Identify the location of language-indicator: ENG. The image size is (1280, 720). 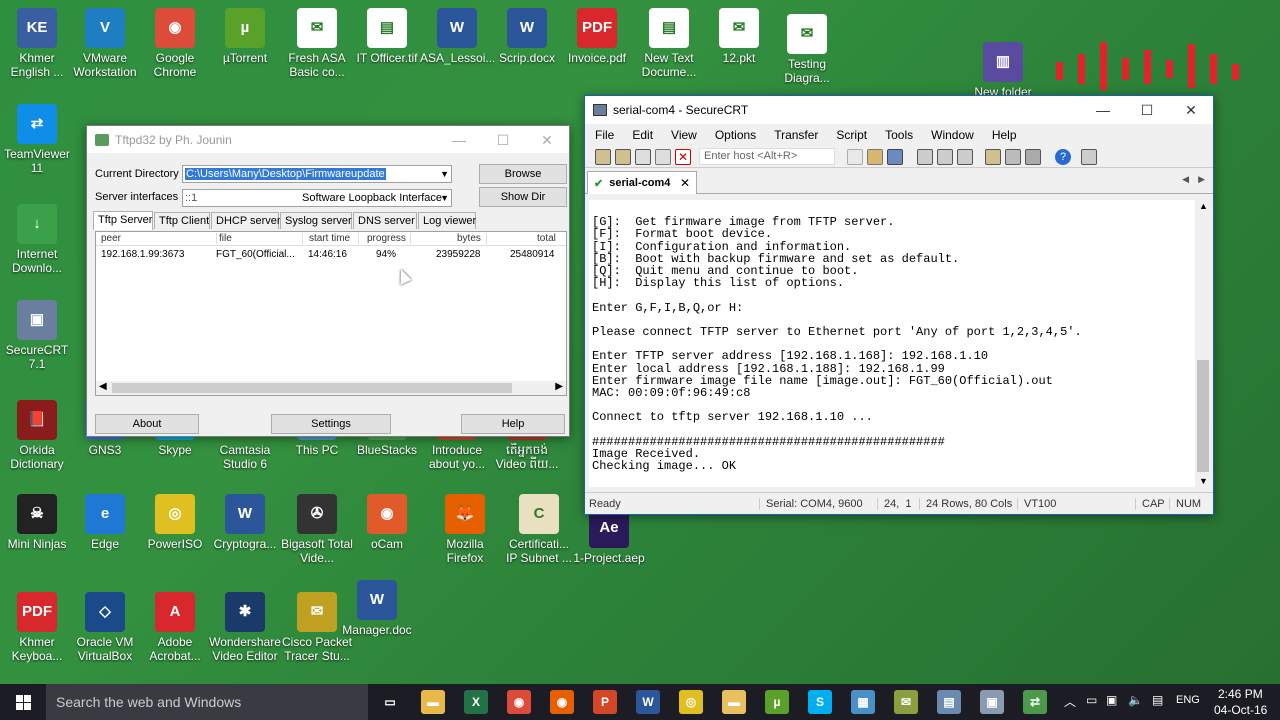
(1188, 700).